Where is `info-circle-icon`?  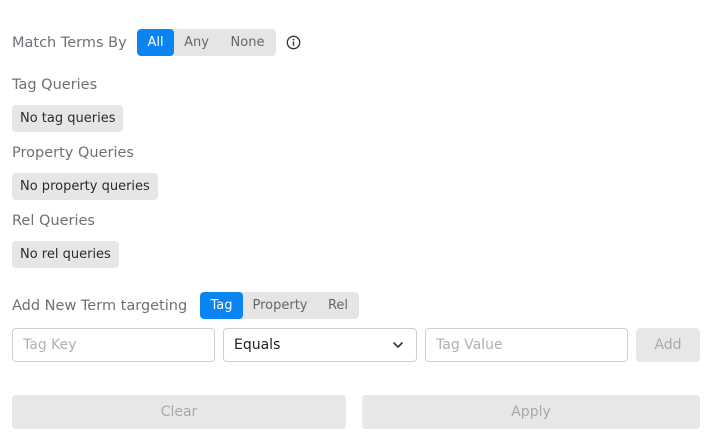
info-circle-icon is located at coordinates (293, 42).